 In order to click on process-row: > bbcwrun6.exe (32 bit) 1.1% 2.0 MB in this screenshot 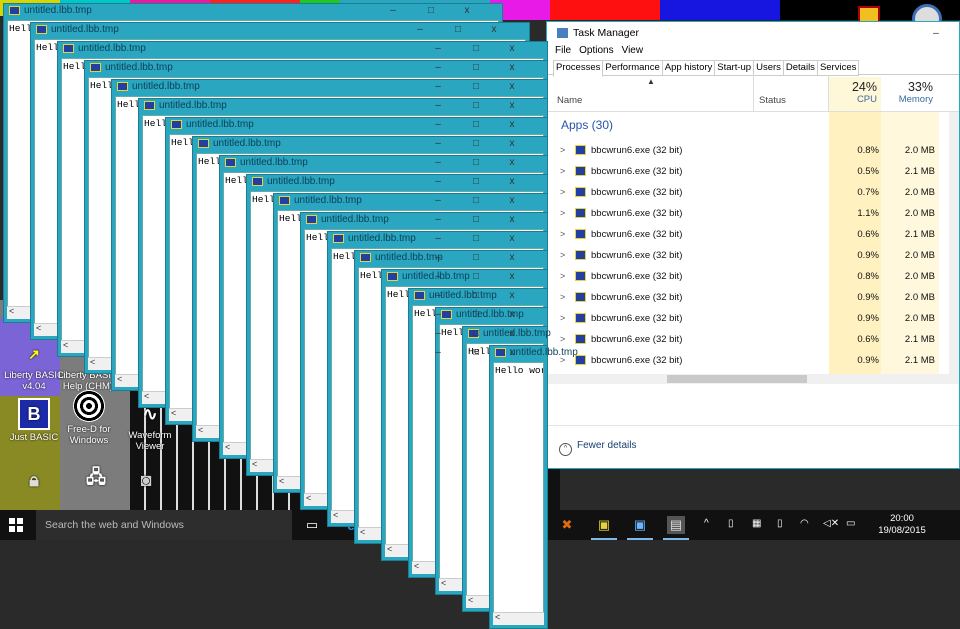, I will do `click(744, 213)`.